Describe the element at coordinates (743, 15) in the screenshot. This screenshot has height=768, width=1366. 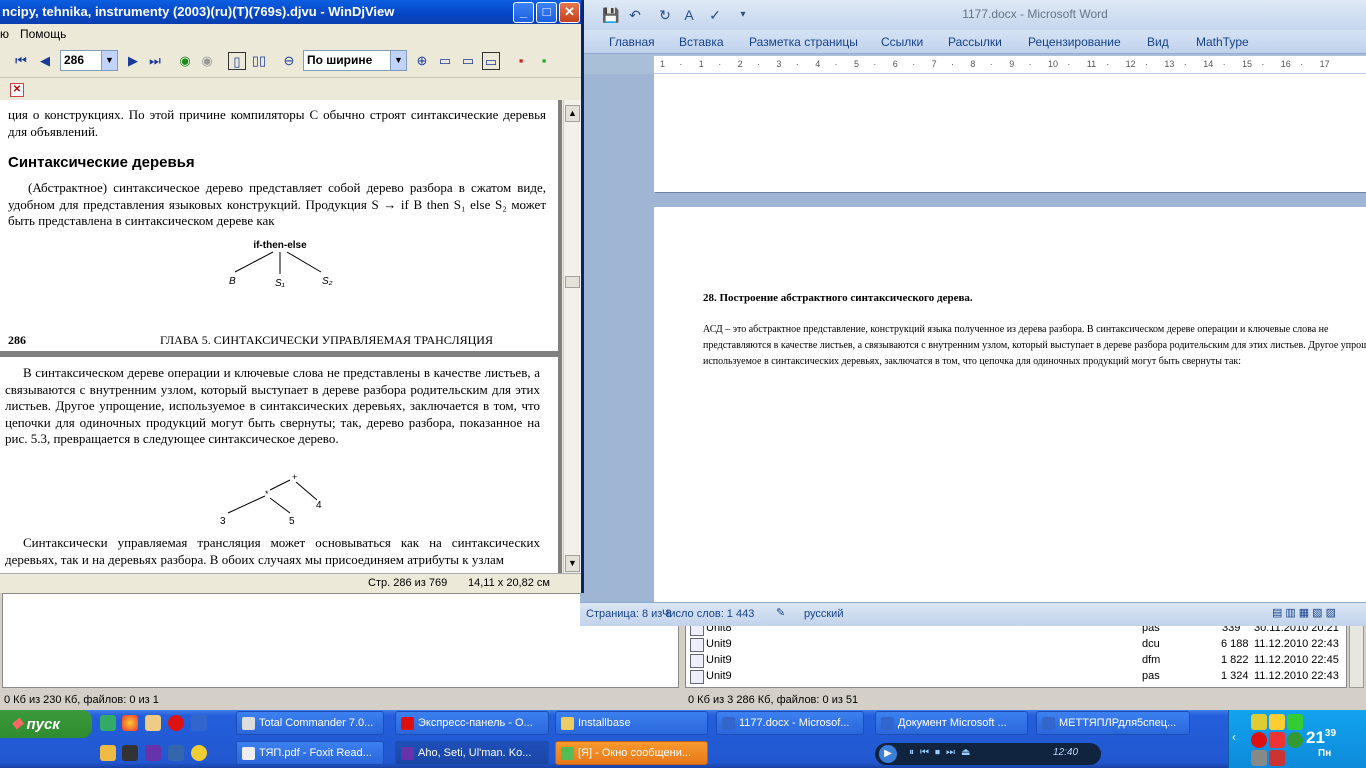
I see `customize-qat-icon: ▾` at that location.